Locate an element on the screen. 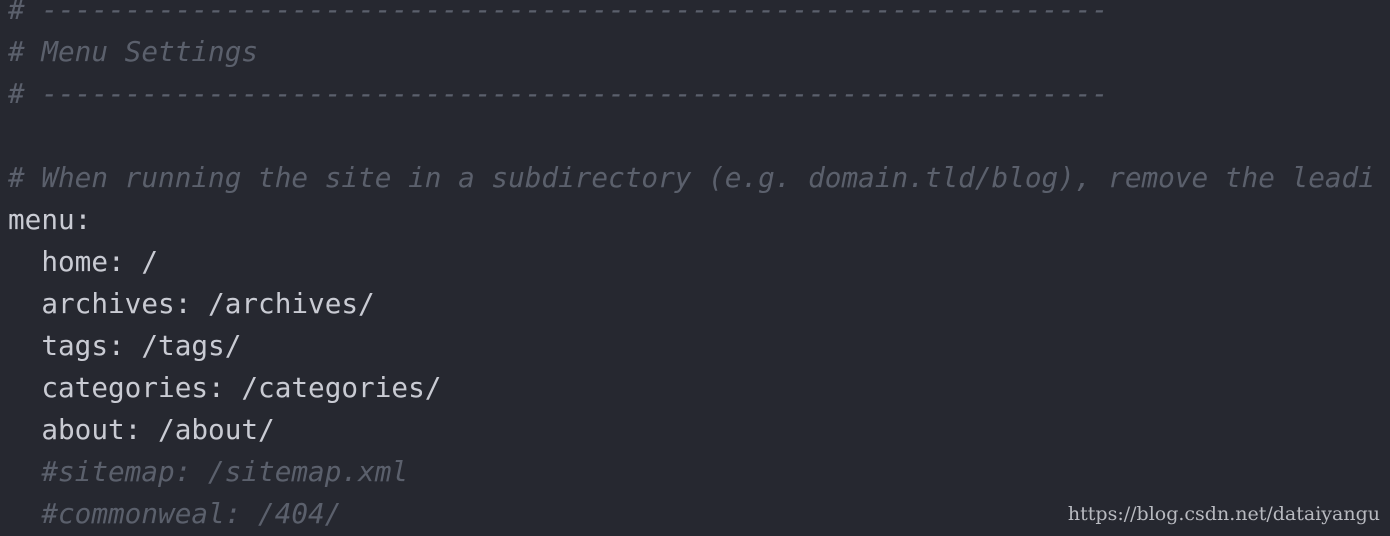 This screenshot has width=1390, height=536. code-line-about: about: /about/ is located at coordinates (141, 429).